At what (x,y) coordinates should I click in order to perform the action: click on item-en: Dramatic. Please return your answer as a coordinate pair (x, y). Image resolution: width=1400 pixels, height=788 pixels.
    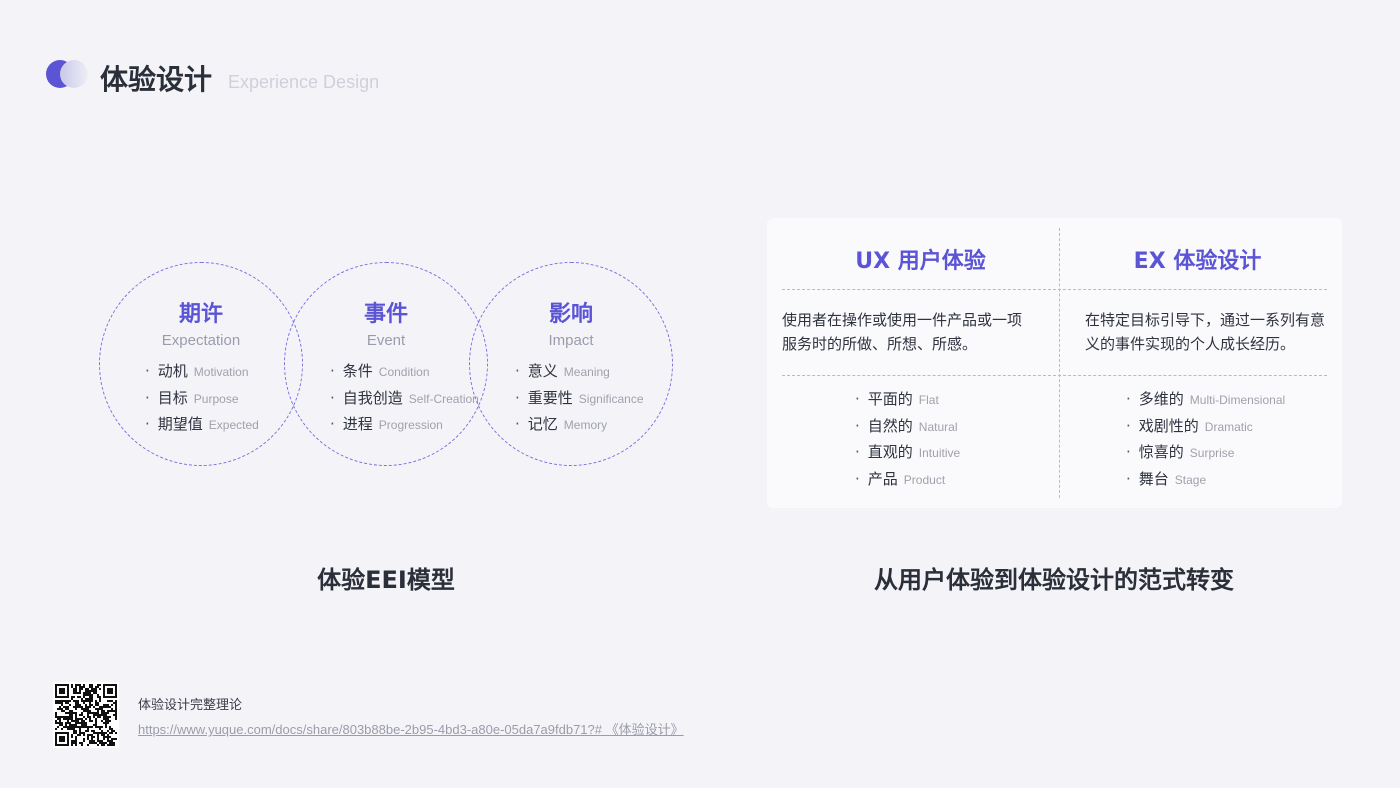
    Looking at the image, I should click on (1228, 426).